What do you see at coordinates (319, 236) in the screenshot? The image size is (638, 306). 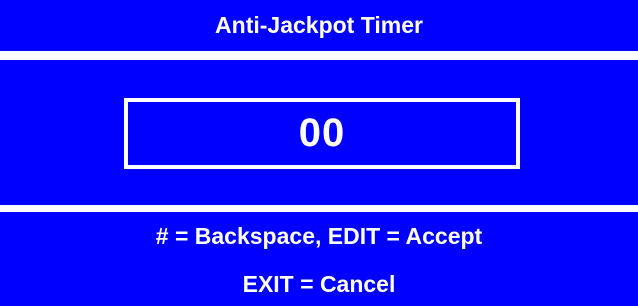 I see `backspace-accept-hint: # = Backspace, EDIT = Accept` at bounding box center [319, 236].